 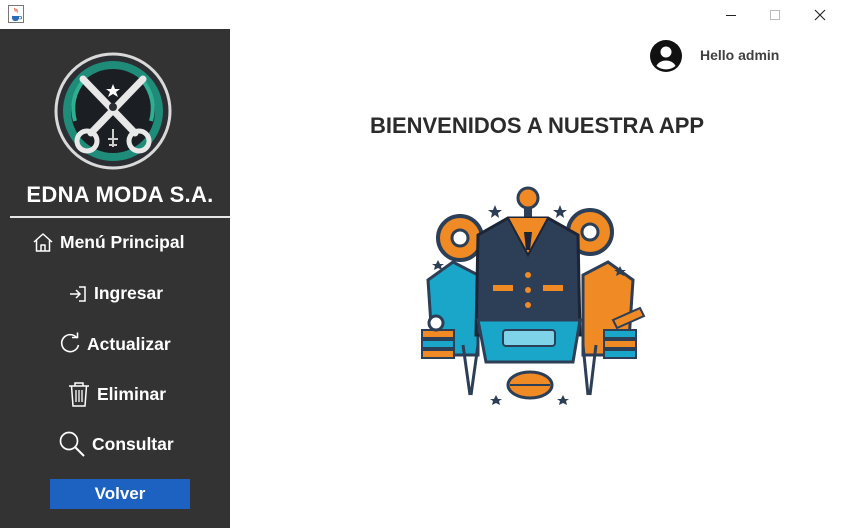 What do you see at coordinates (421, 14) in the screenshot?
I see `window-titlebar` at bounding box center [421, 14].